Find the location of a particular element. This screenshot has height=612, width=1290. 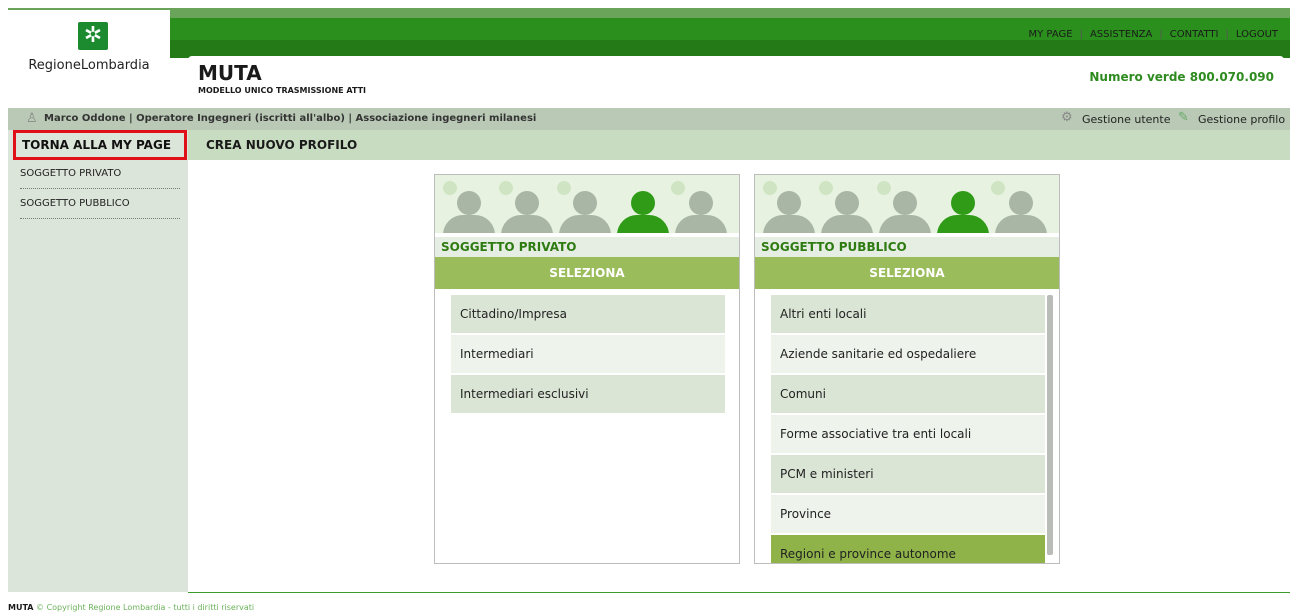

list-item: Intermediari is located at coordinates (588, 354).